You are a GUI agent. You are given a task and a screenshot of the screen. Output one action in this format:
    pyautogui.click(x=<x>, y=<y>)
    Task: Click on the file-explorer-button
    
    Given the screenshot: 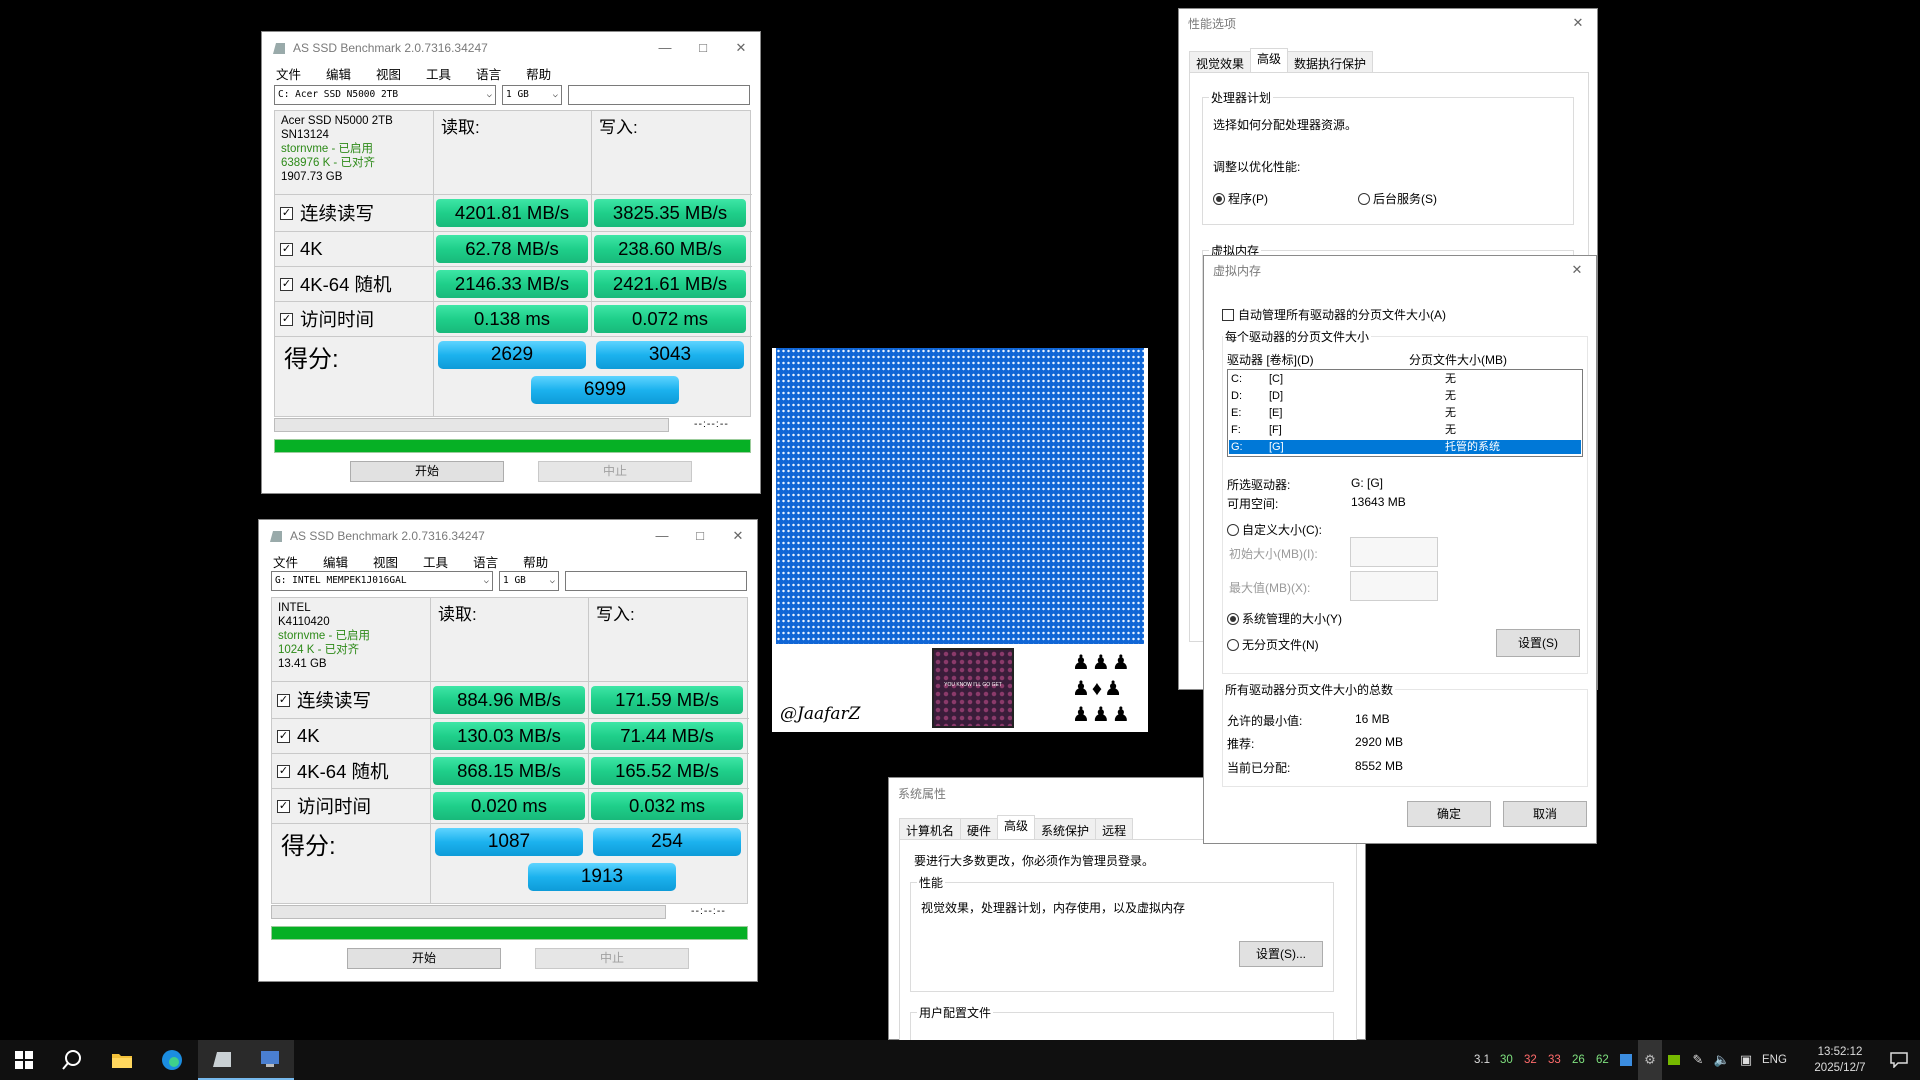 What is the action you would take?
    pyautogui.click(x=122, y=1060)
    